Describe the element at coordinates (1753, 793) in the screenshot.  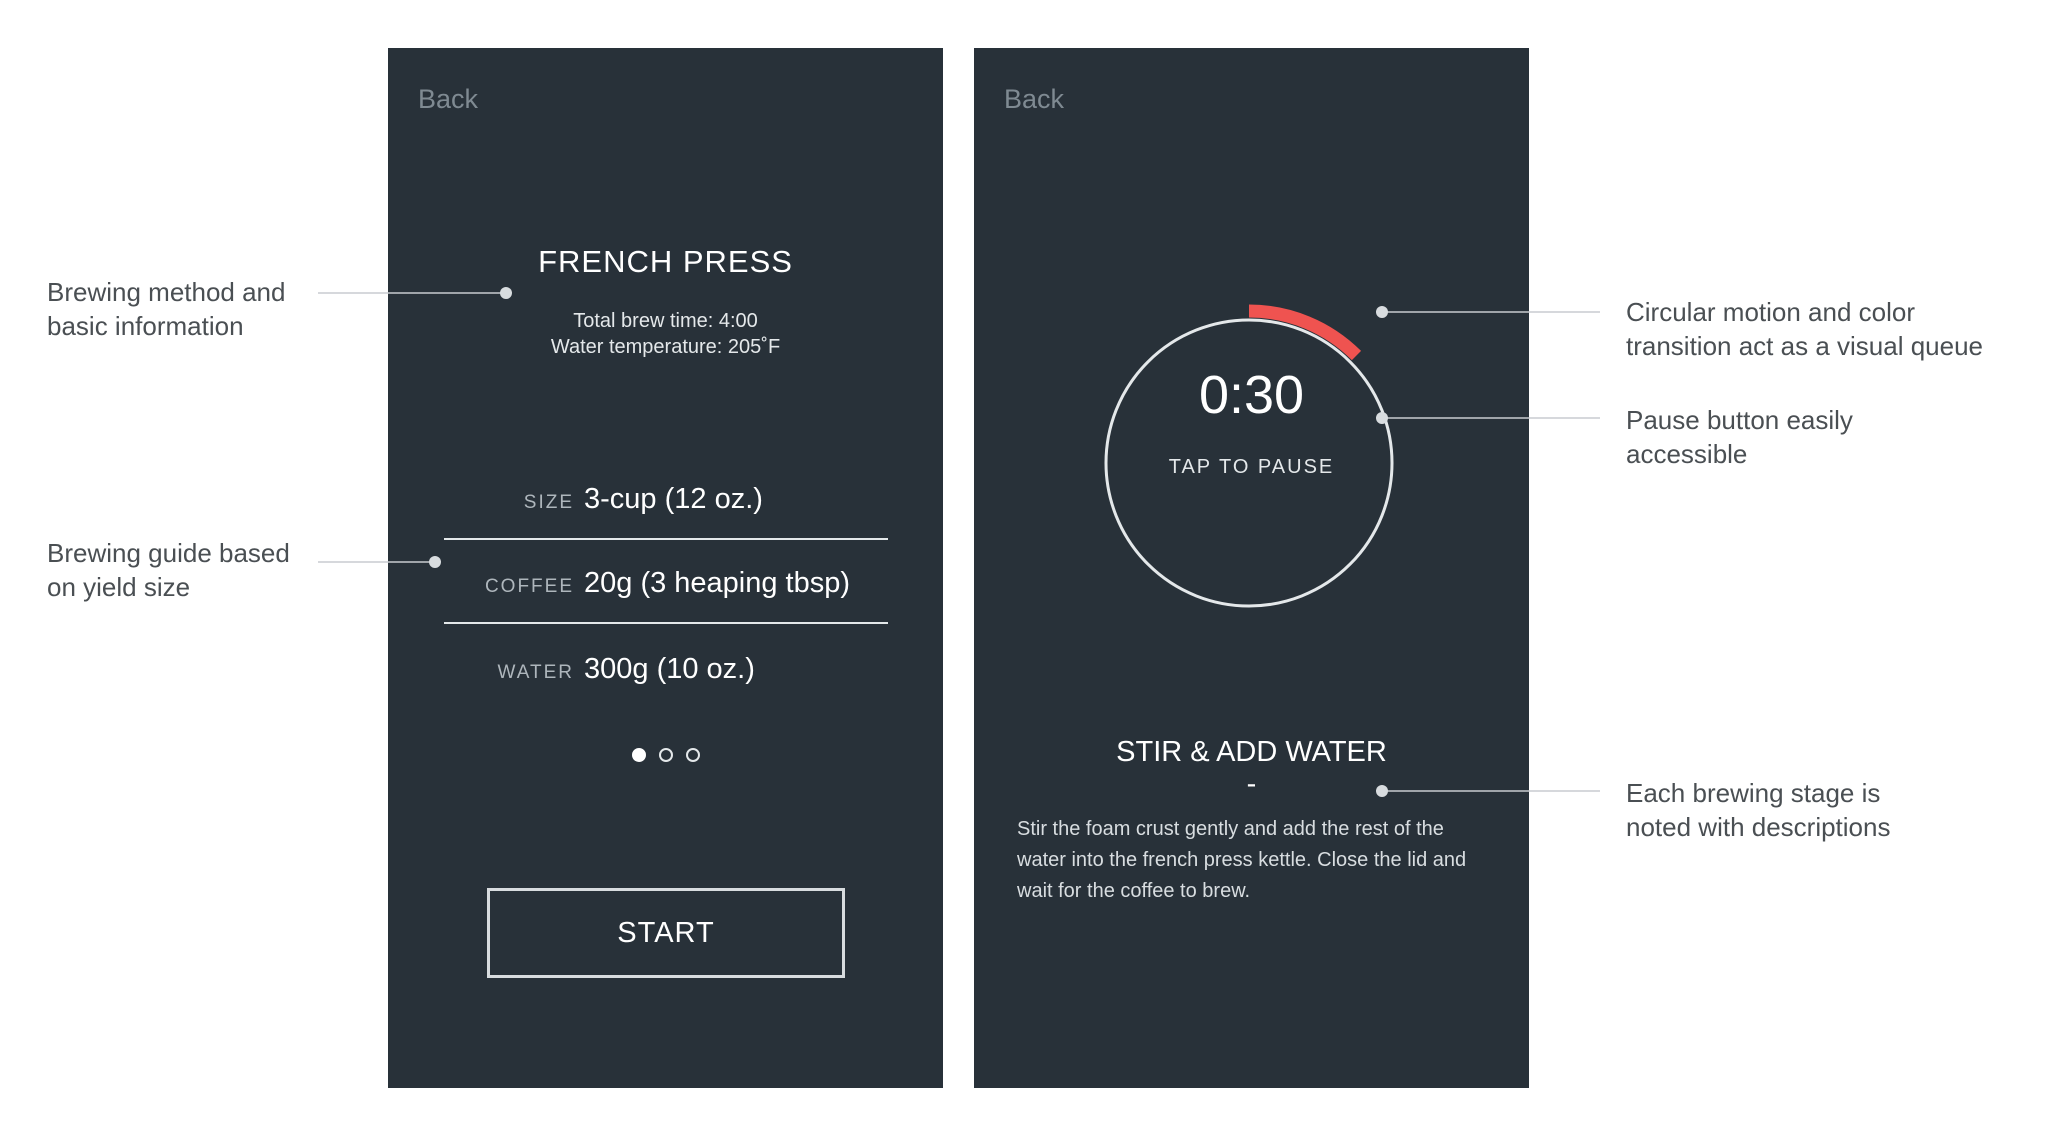
I see `annotation-stage-line1: Each brewing stage is` at that location.